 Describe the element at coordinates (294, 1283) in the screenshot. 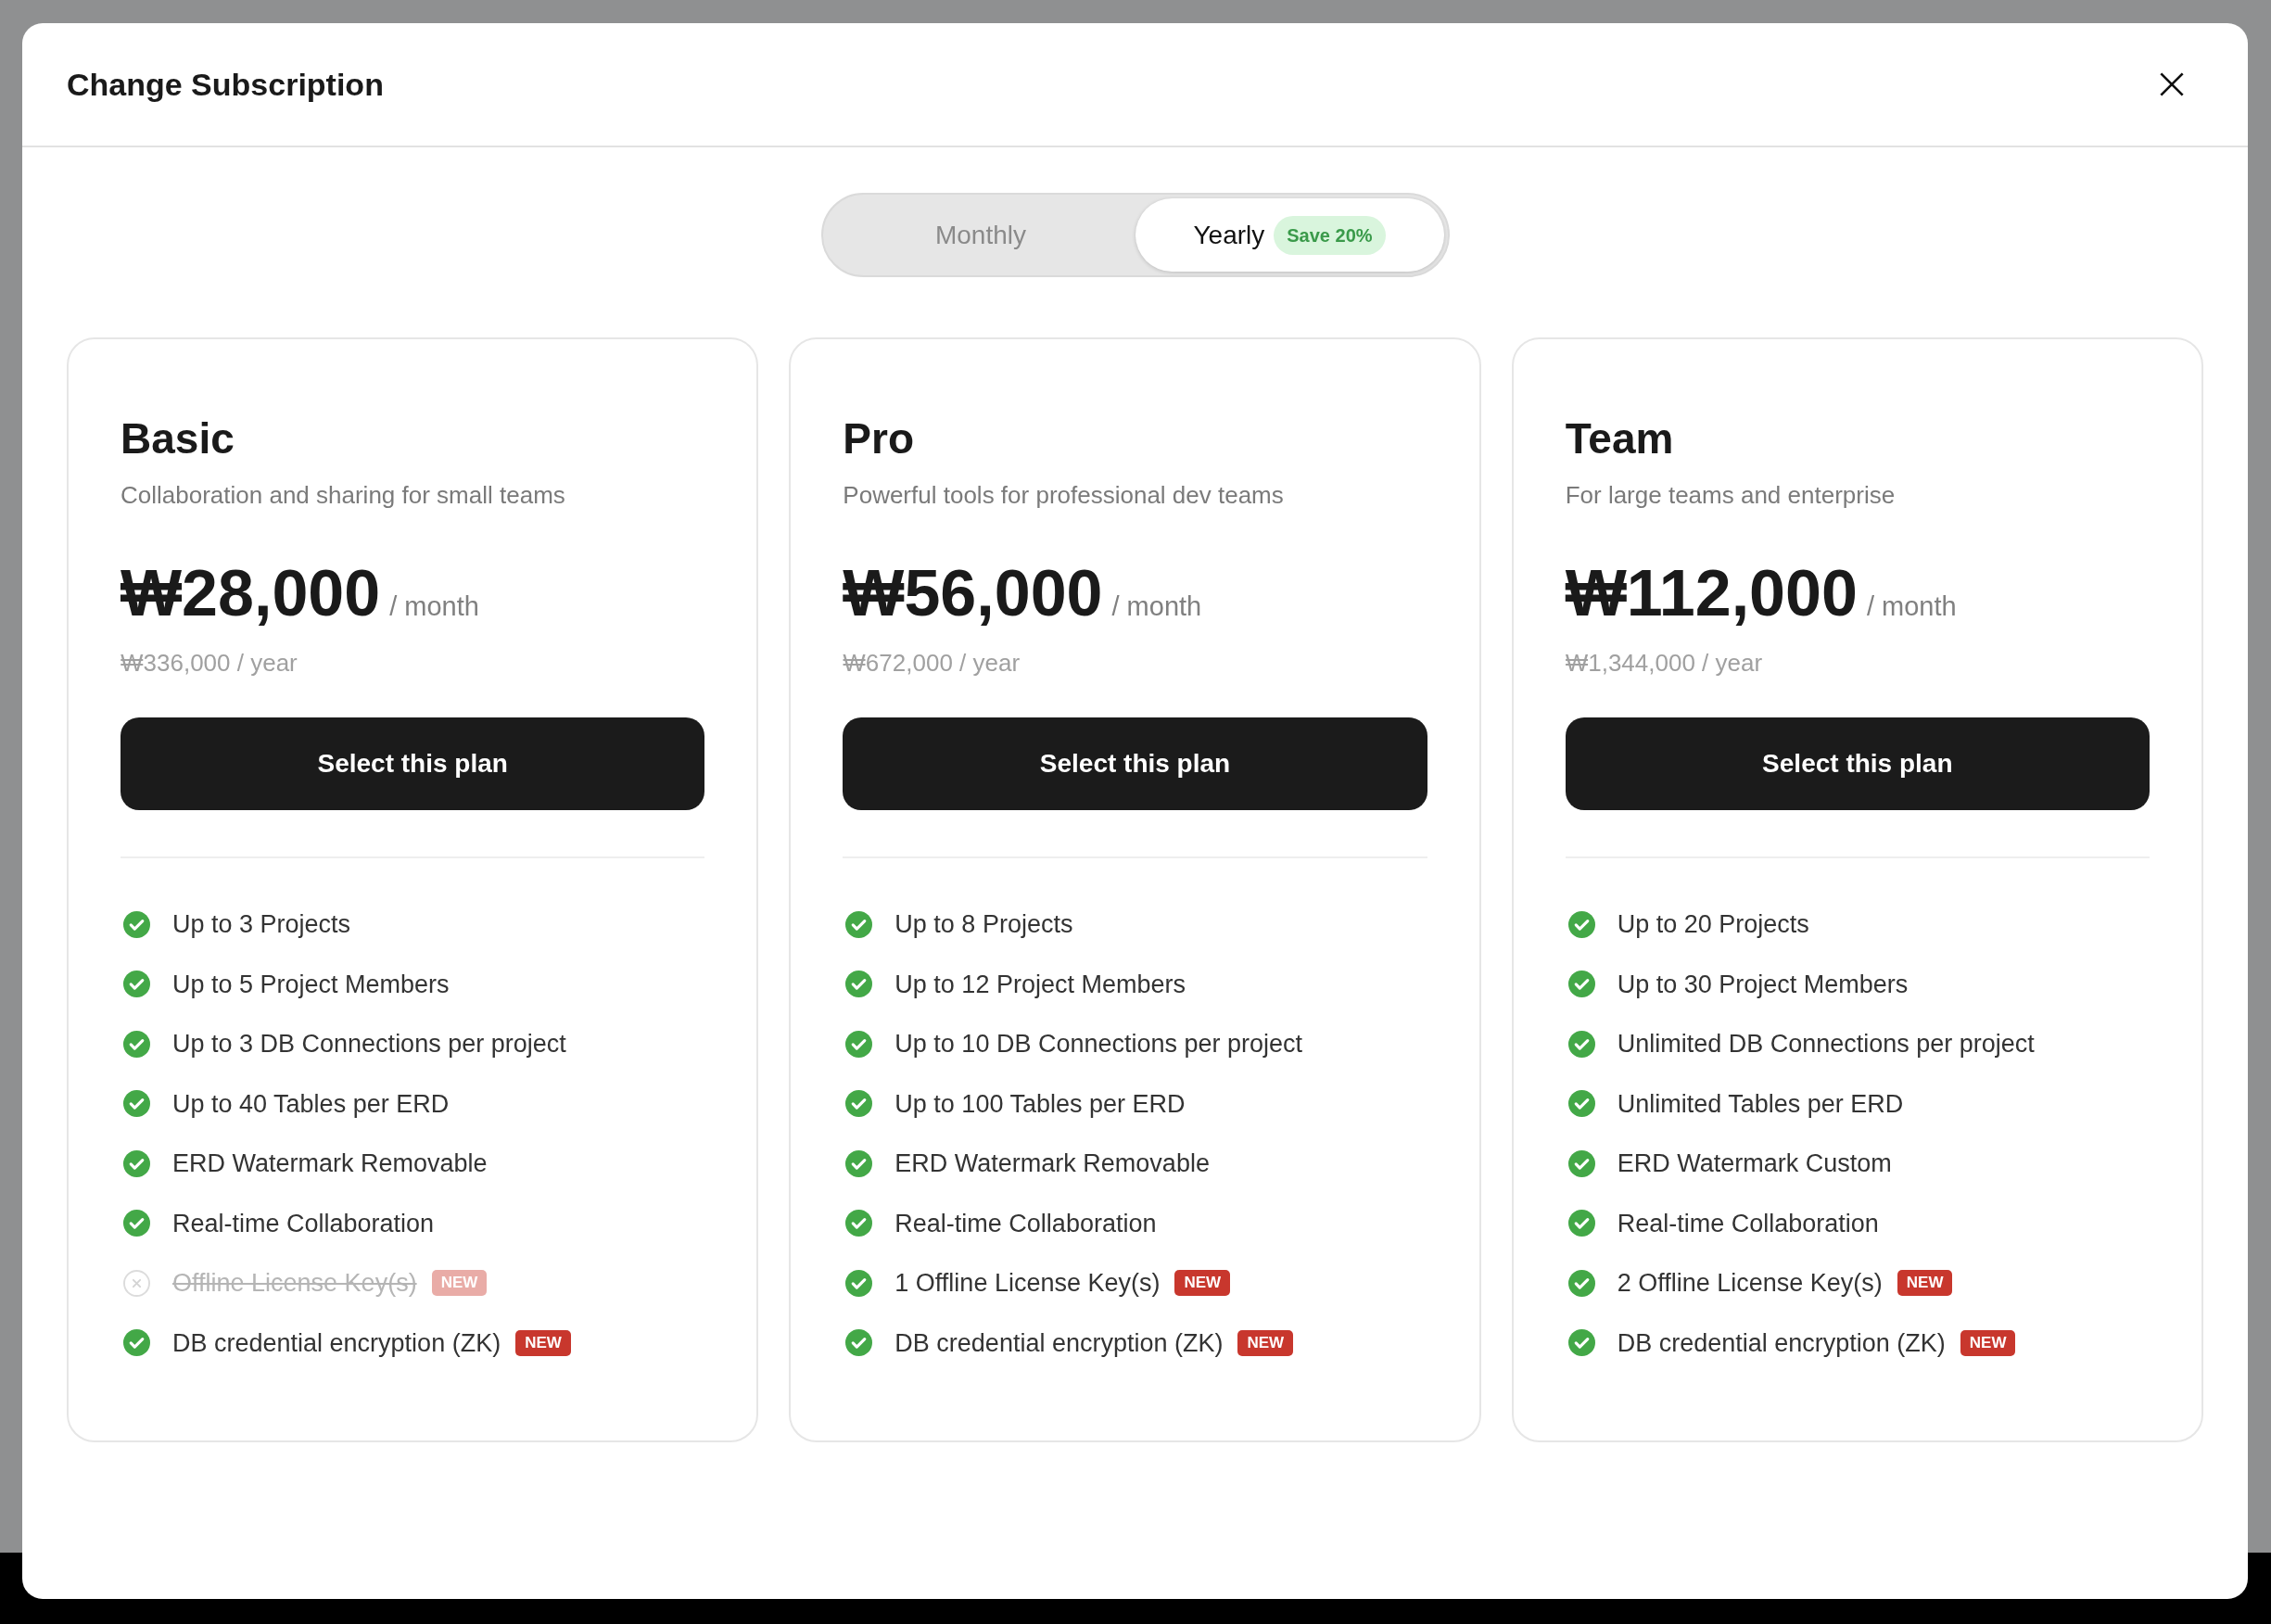

I see `feature-text: Offline License Key(s)` at that location.